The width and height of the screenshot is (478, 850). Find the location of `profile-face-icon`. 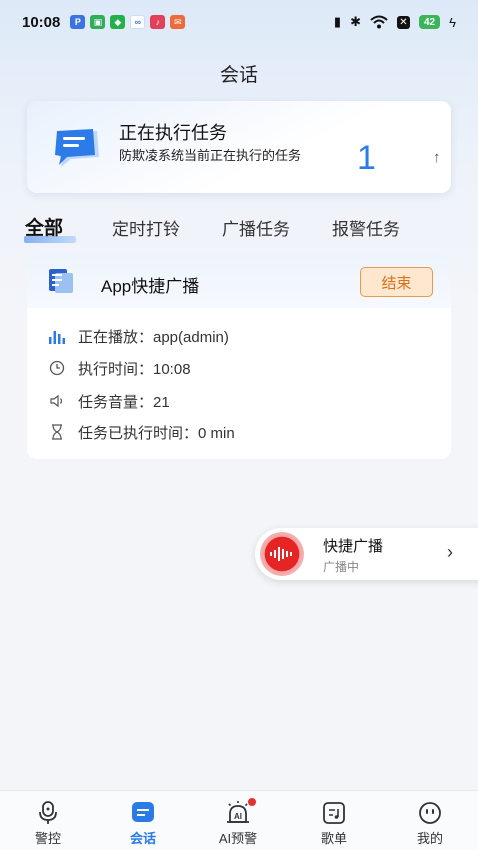

profile-face-icon is located at coordinates (430, 813).